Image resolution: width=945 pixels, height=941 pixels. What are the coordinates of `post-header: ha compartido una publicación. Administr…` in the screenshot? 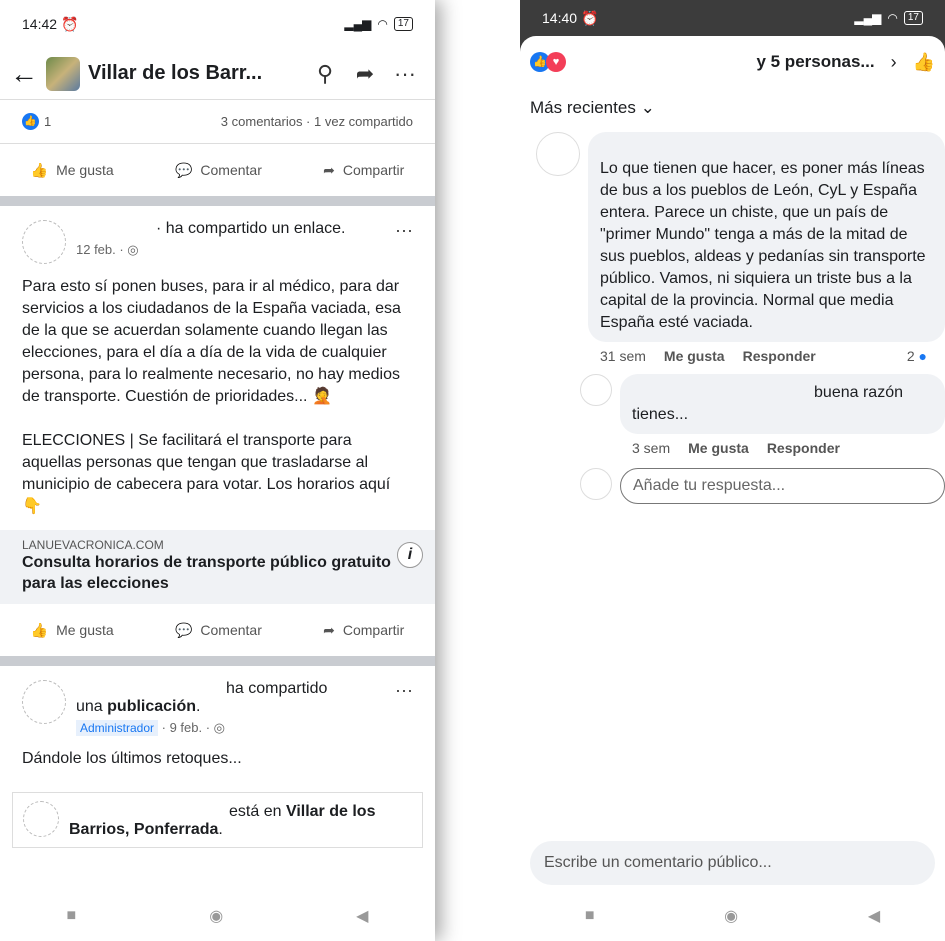 It's located at (217, 701).